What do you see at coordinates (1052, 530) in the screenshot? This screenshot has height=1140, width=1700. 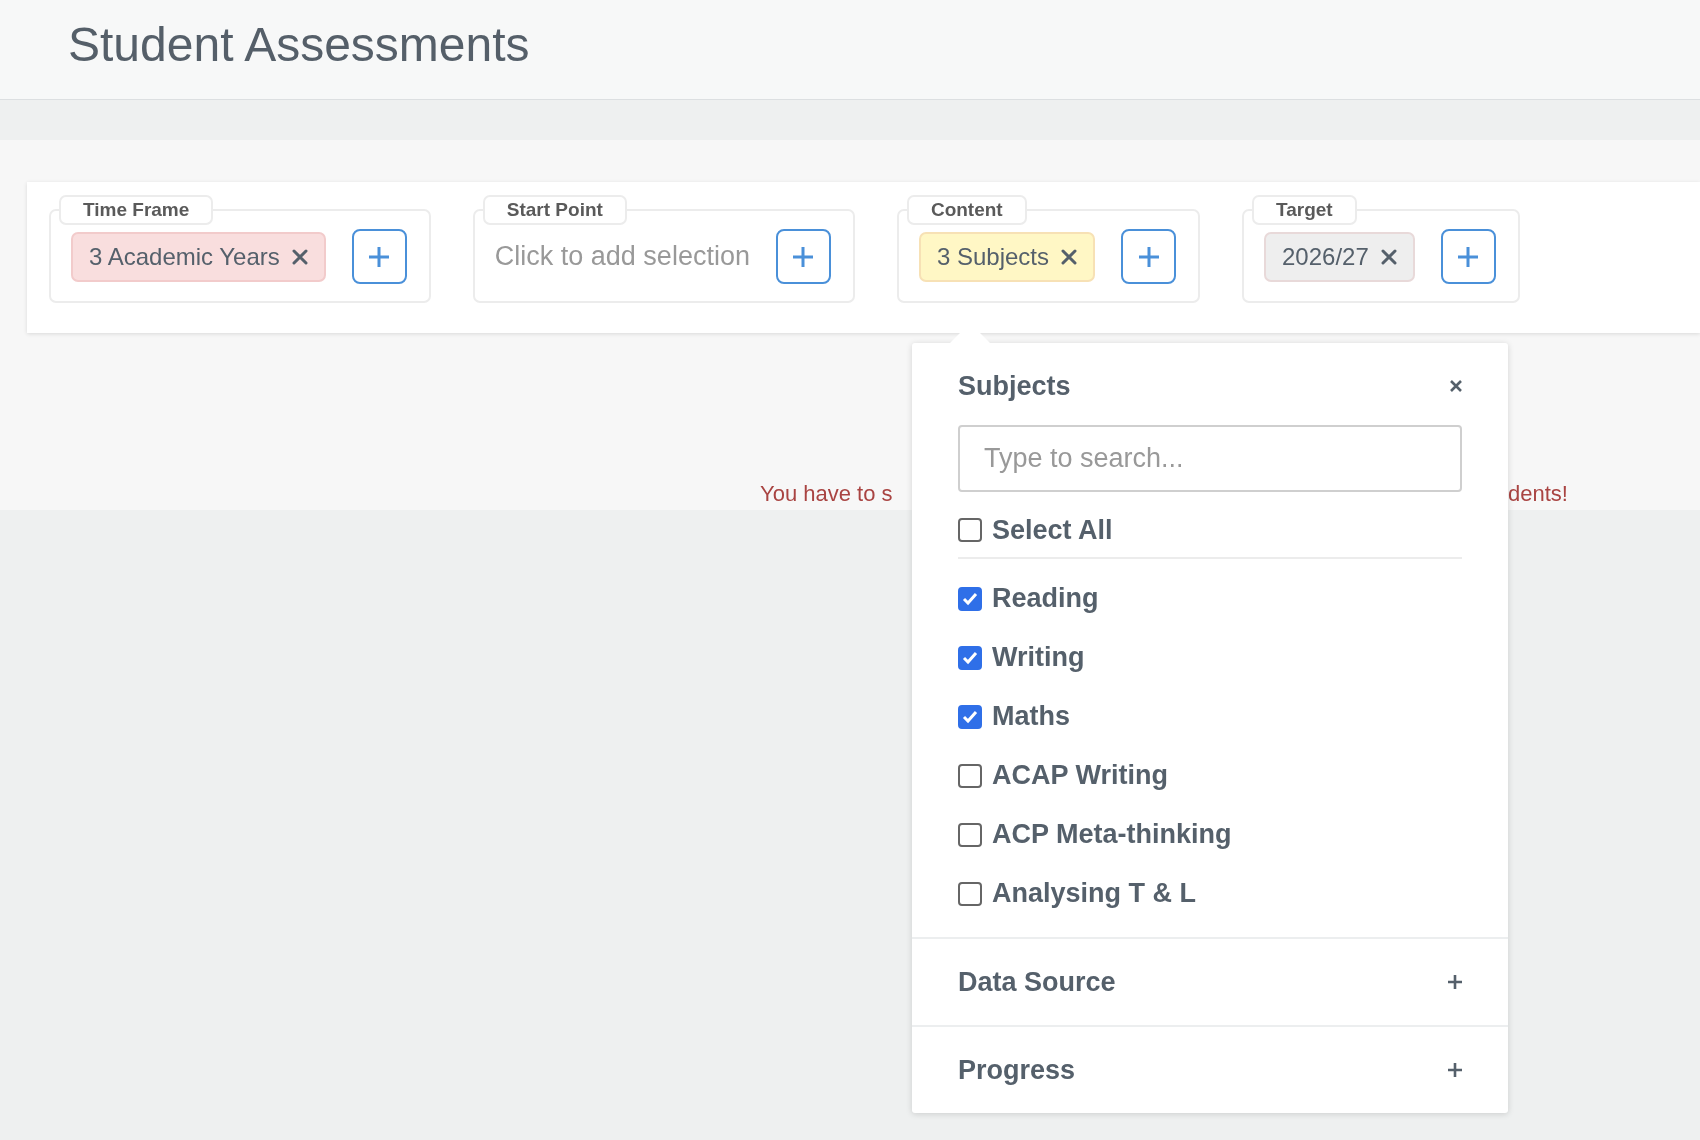 I see `option-label: Select All` at bounding box center [1052, 530].